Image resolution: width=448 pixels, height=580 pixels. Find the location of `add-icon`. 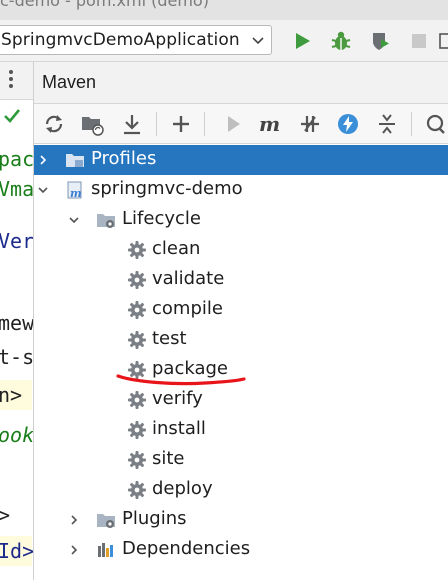

add-icon is located at coordinates (181, 124).